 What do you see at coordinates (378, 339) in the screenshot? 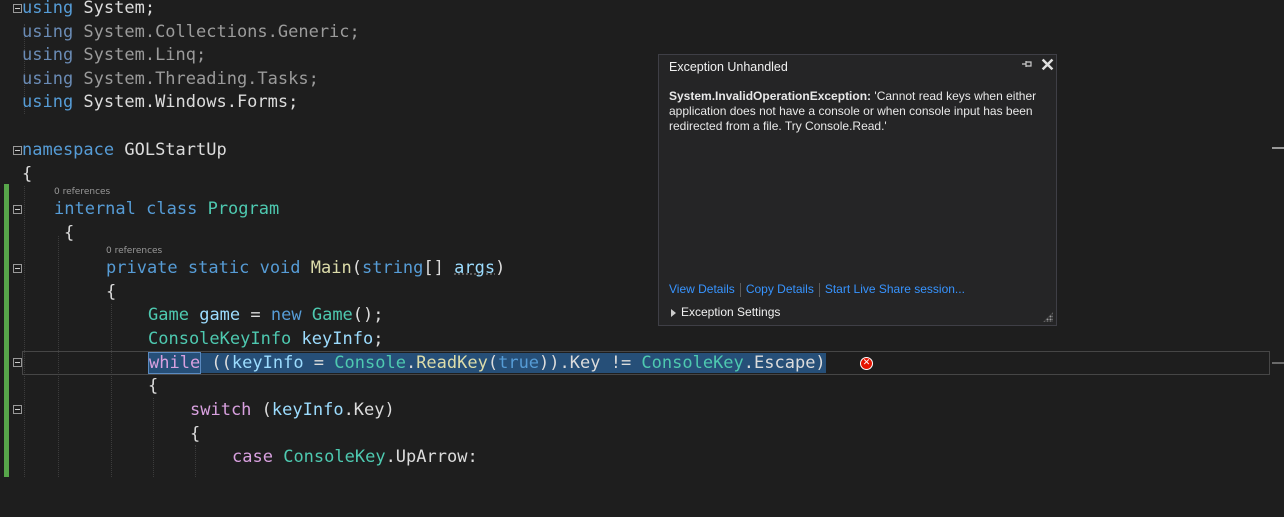
I see `punctuation: ;` at bounding box center [378, 339].